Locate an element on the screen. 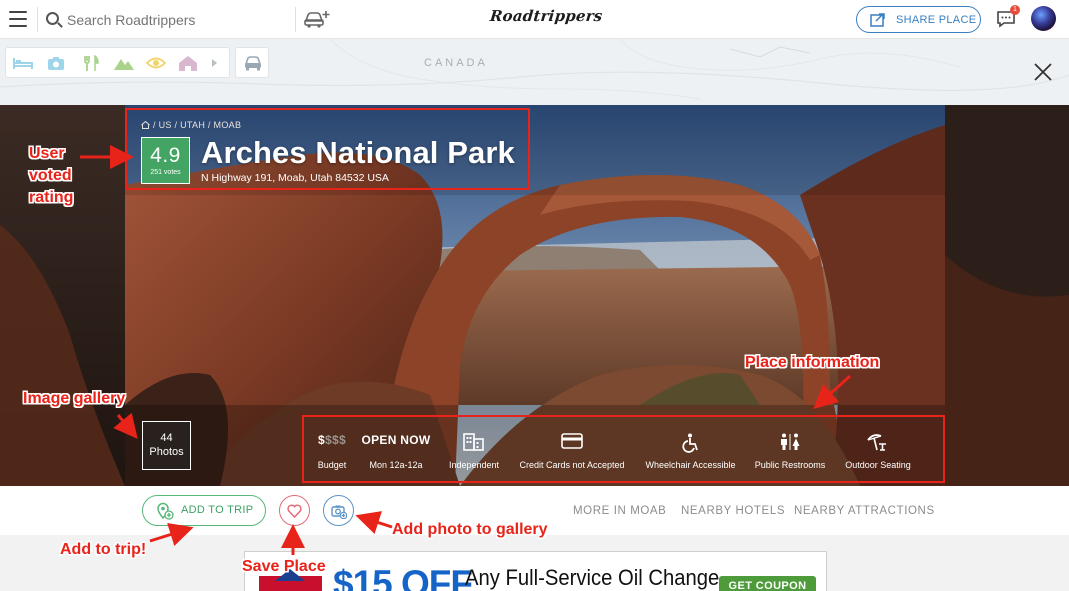 The height and width of the screenshot is (591, 1069). hamburger-menu-icon is located at coordinates (18, 19).